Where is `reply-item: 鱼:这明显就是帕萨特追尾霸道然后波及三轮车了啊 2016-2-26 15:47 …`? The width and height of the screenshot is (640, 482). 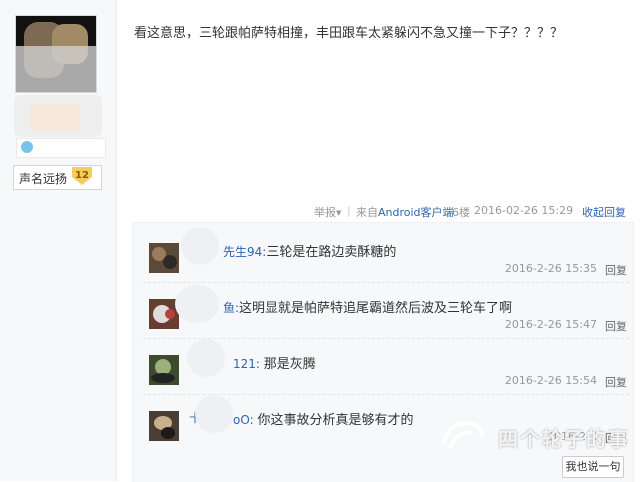 reply-item: 鱼:这明显就是帕萨特追尾霸道然后波及三轮车了啊 2016-2-26 15:47 … is located at coordinates (383, 311).